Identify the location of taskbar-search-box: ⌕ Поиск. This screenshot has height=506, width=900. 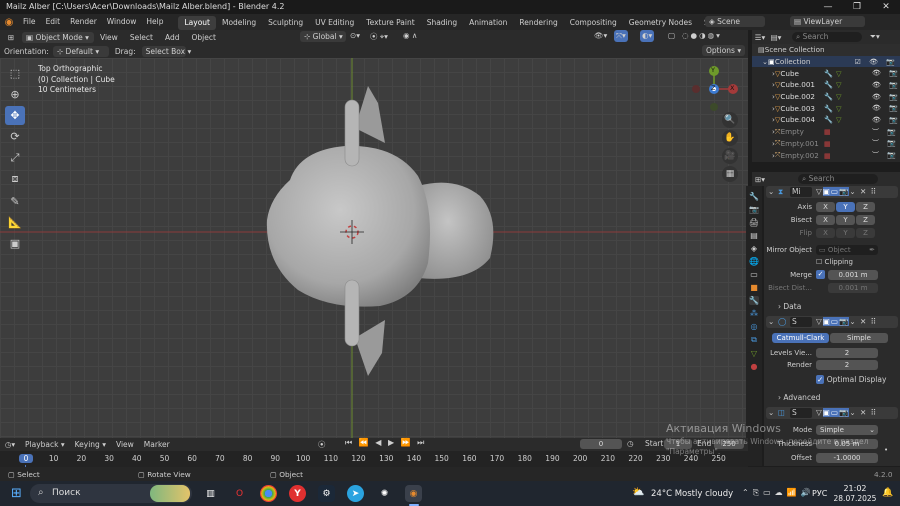
(111, 493).